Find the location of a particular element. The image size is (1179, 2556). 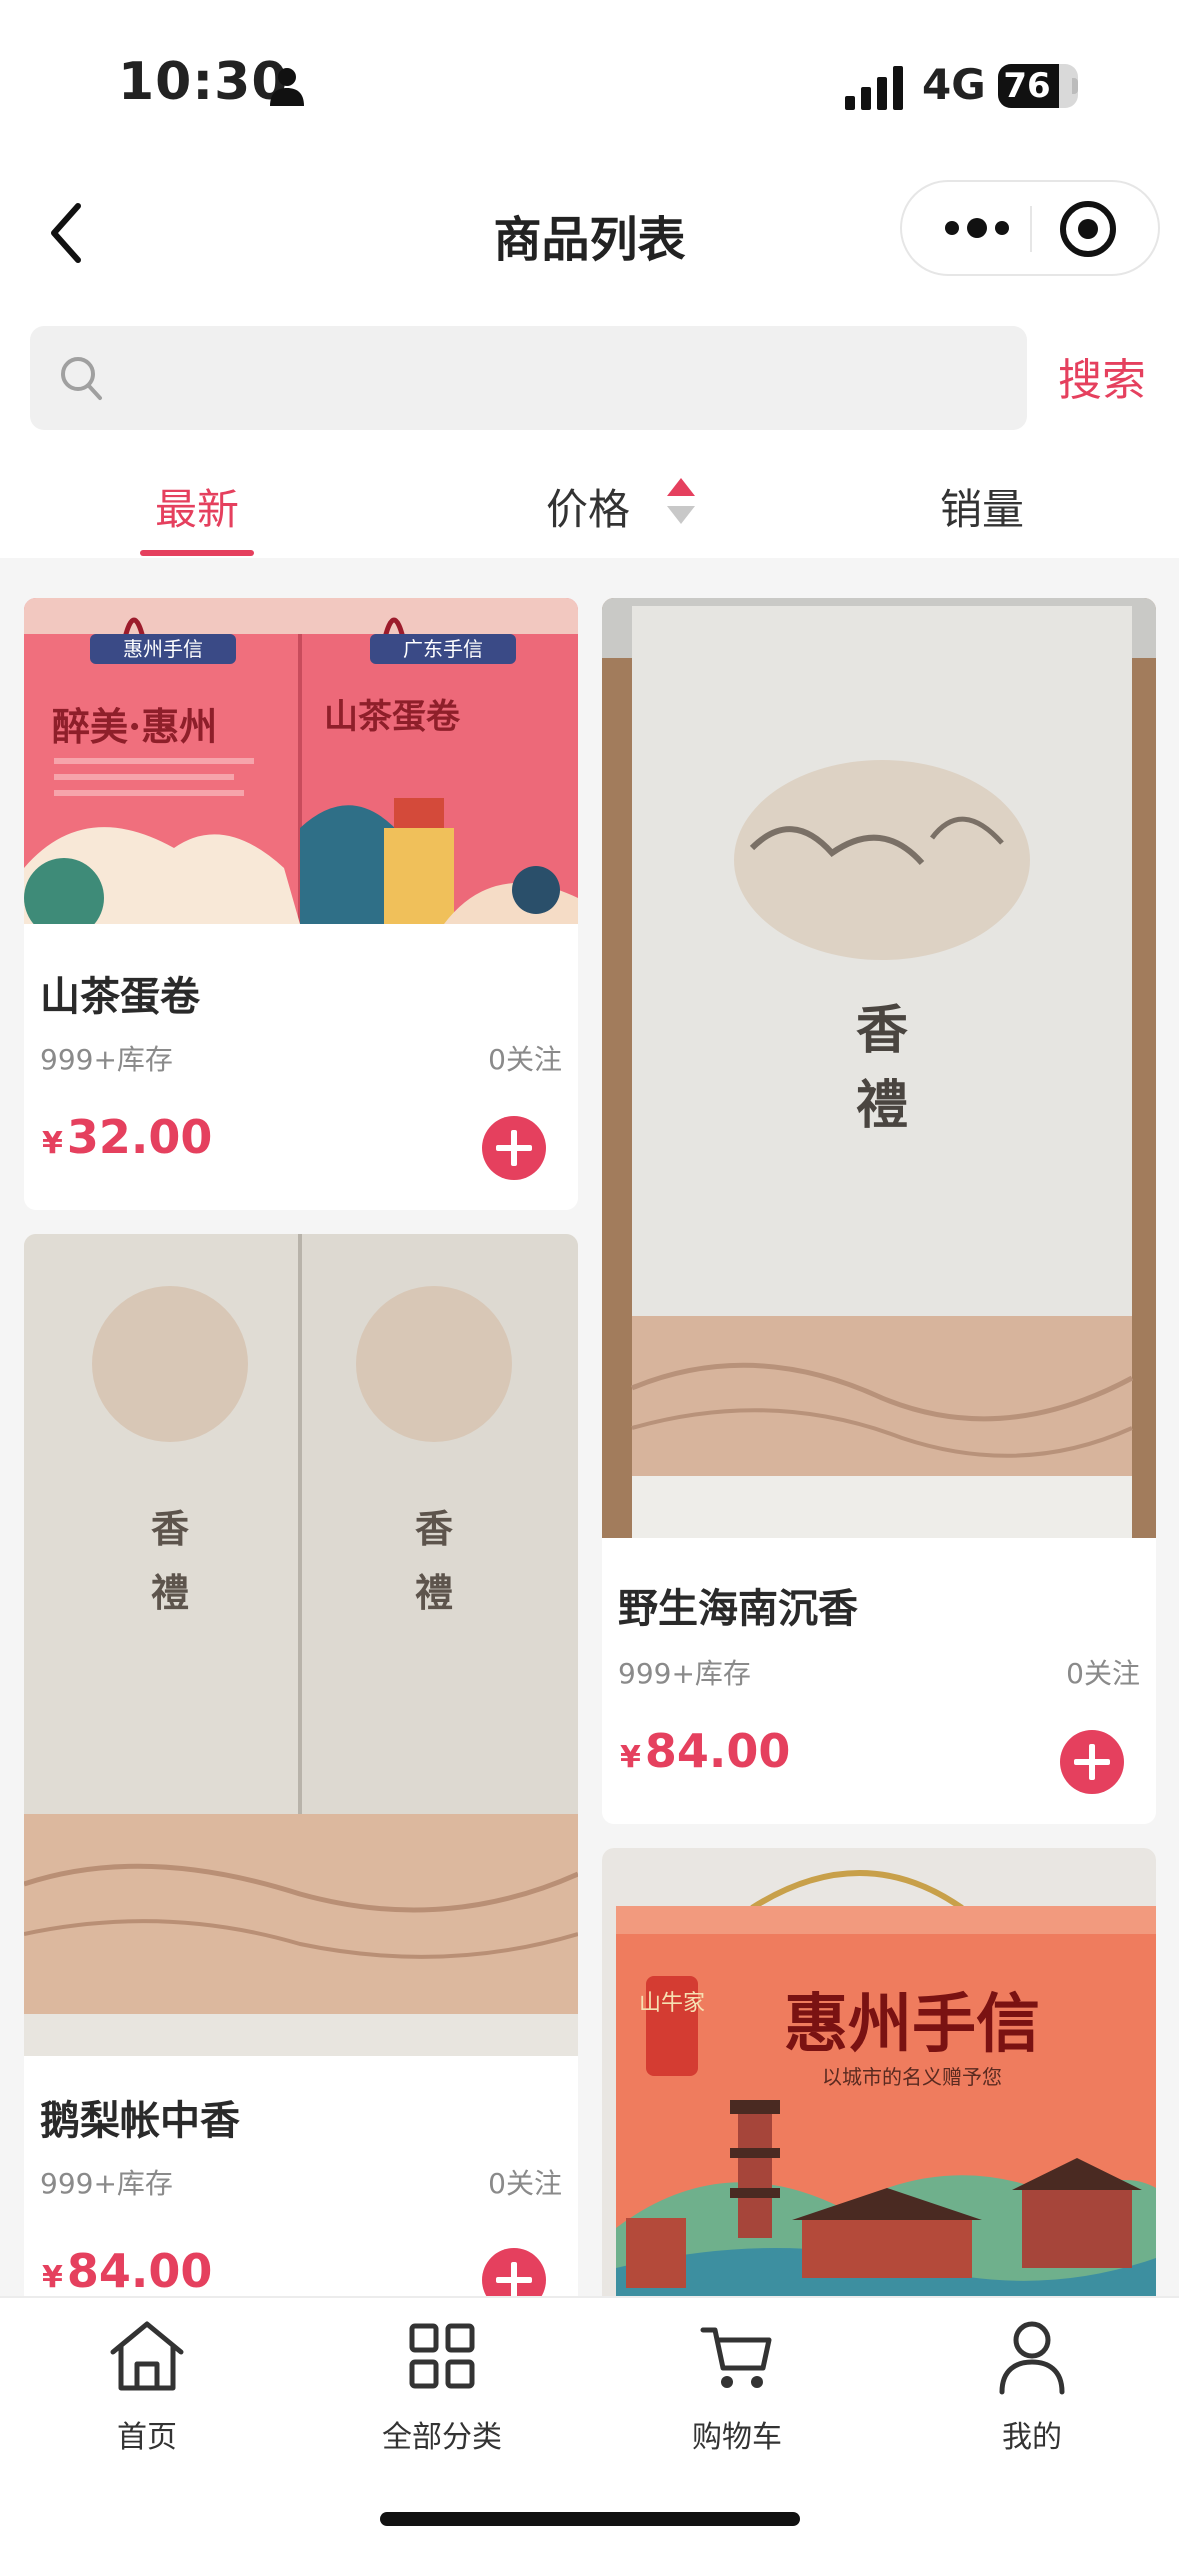

capsule-divider is located at coordinates (1031, 229).